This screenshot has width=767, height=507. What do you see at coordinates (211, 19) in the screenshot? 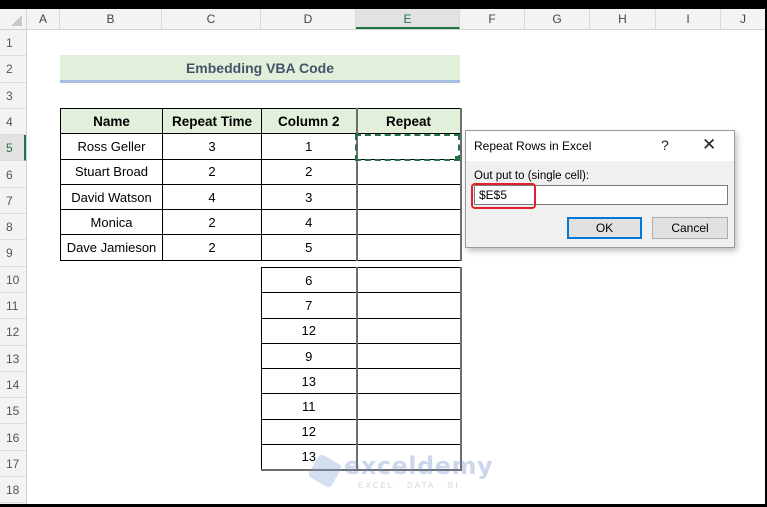
I see `column-header-C: C` at bounding box center [211, 19].